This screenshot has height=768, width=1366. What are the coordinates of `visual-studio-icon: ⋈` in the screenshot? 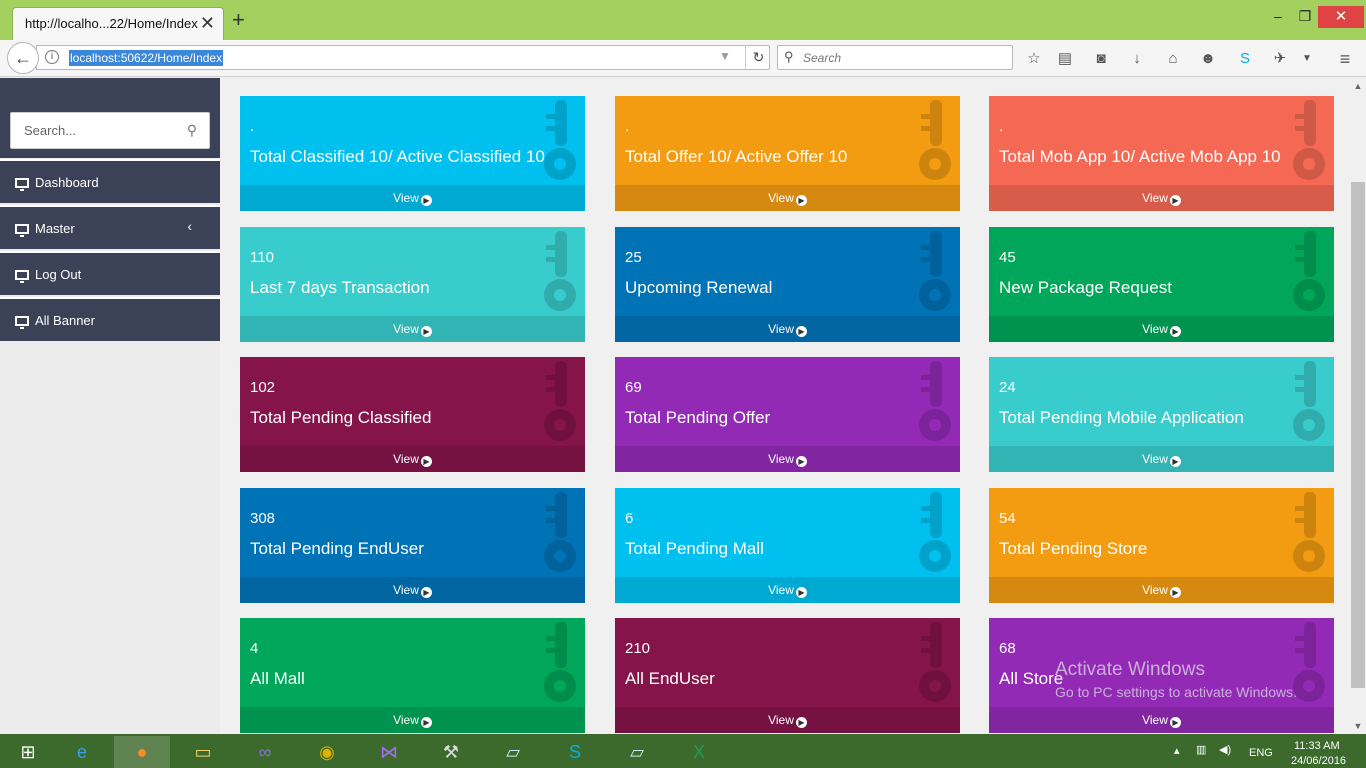 It's located at (389, 752).